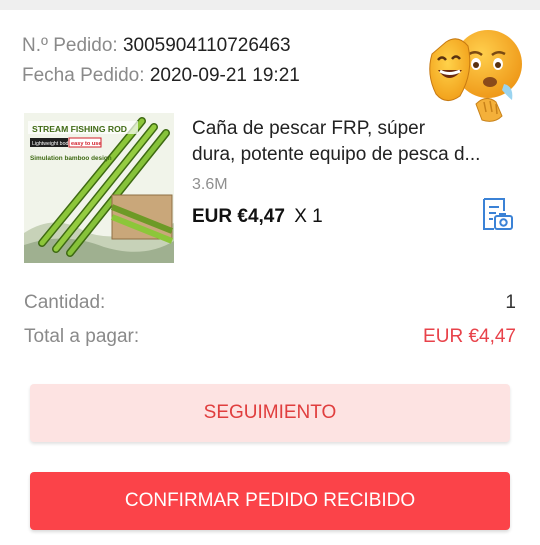  I want to click on summary-total-value: EUR €4,47, so click(469, 336).